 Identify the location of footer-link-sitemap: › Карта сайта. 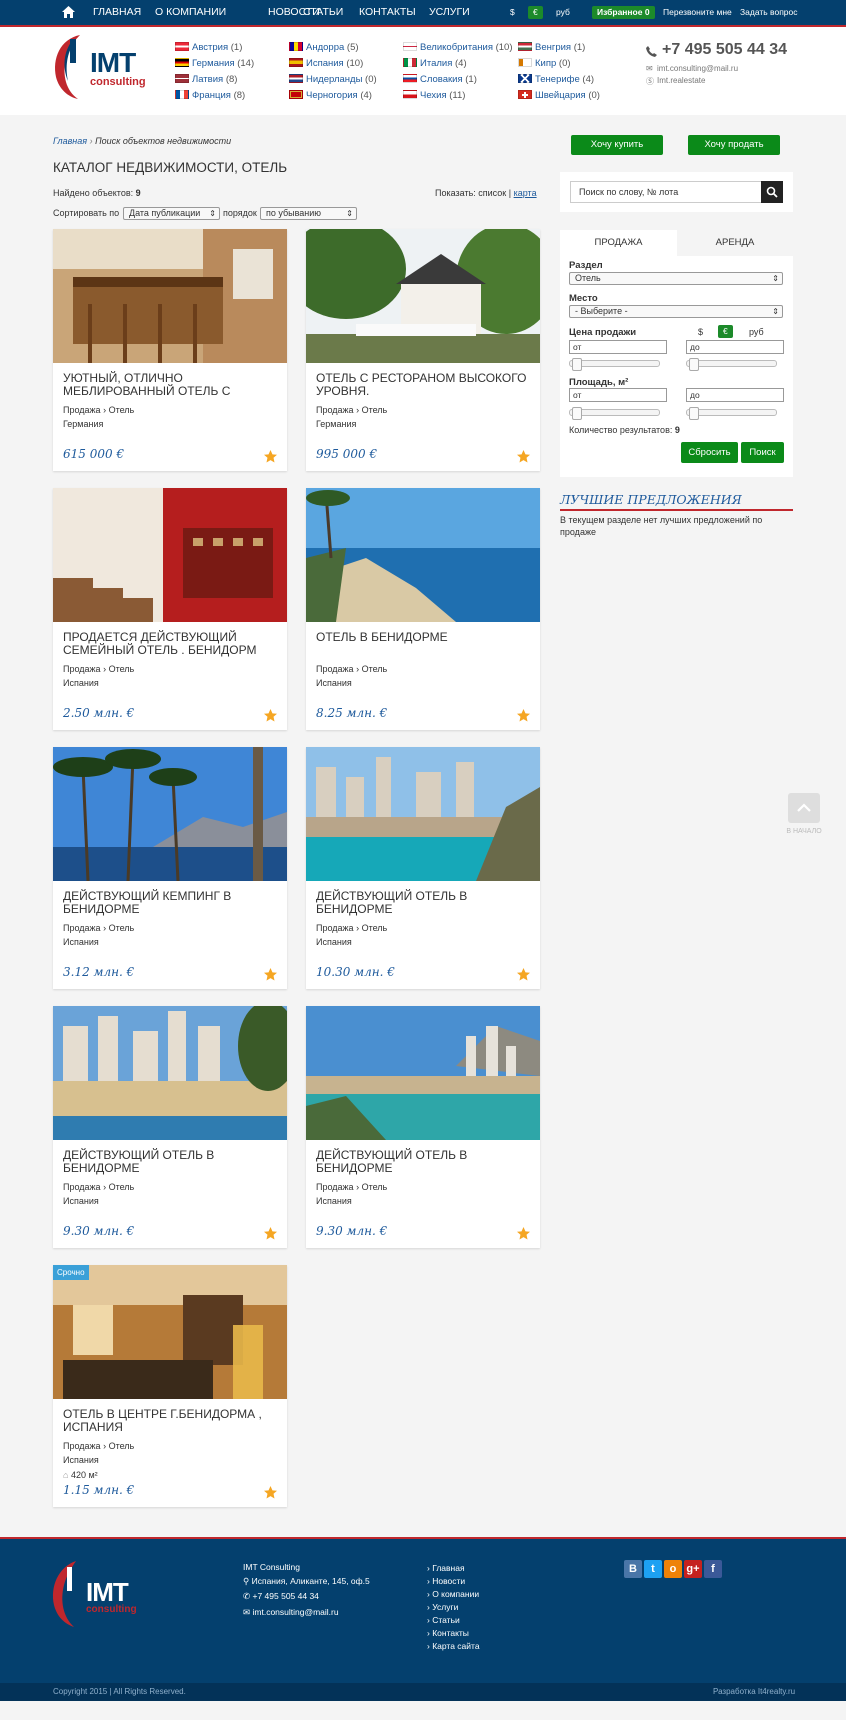
(453, 1646).